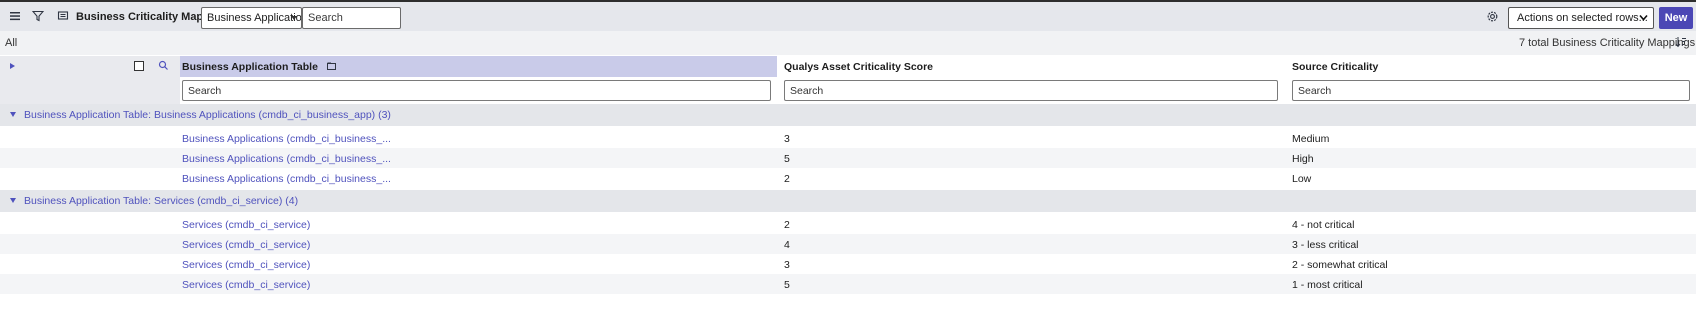 This screenshot has width=1696, height=334. Describe the element at coordinates (1323, 225) in the screenshot. I see `source-criticality-cell: 4 - not critical` at that location.